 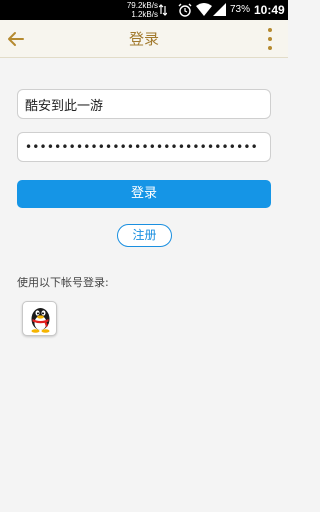 I want to click on title-bar: 登录, so click(x=144, y=39).